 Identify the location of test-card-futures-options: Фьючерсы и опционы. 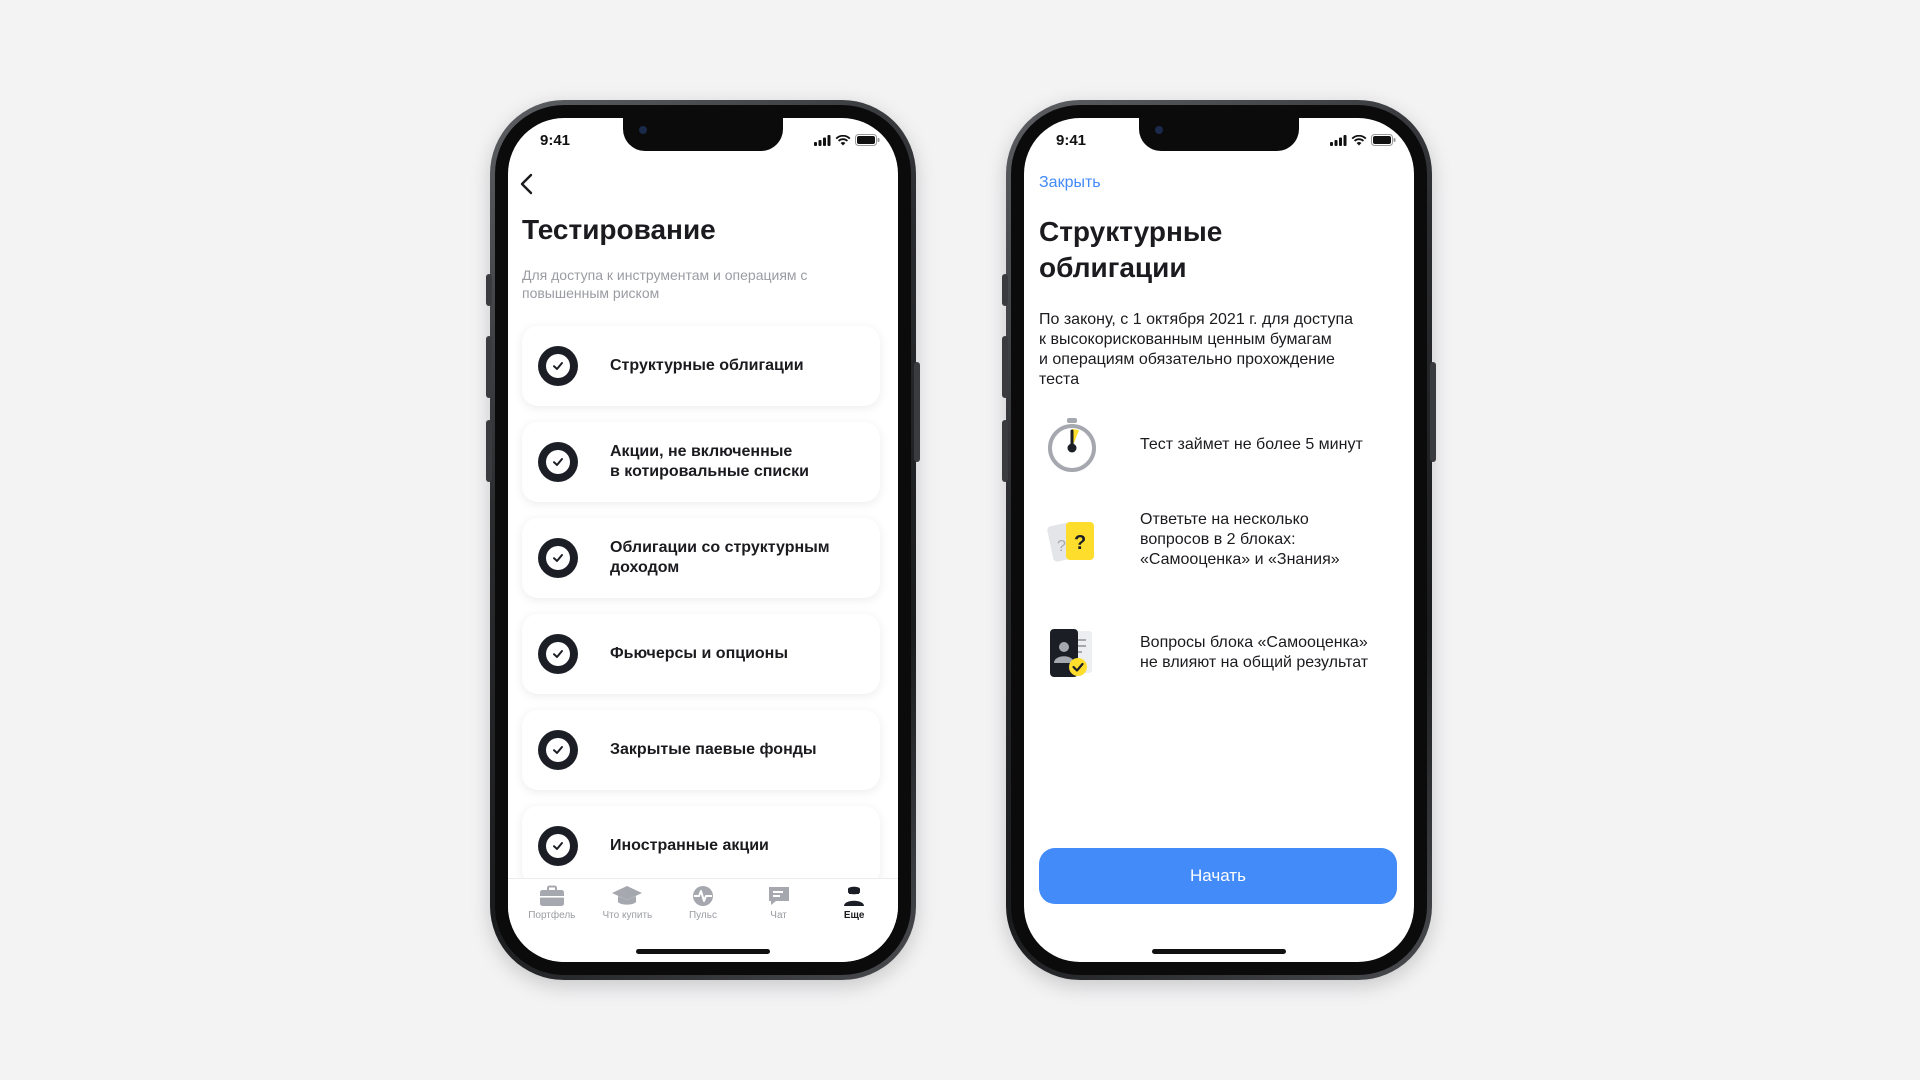
(701, 654).